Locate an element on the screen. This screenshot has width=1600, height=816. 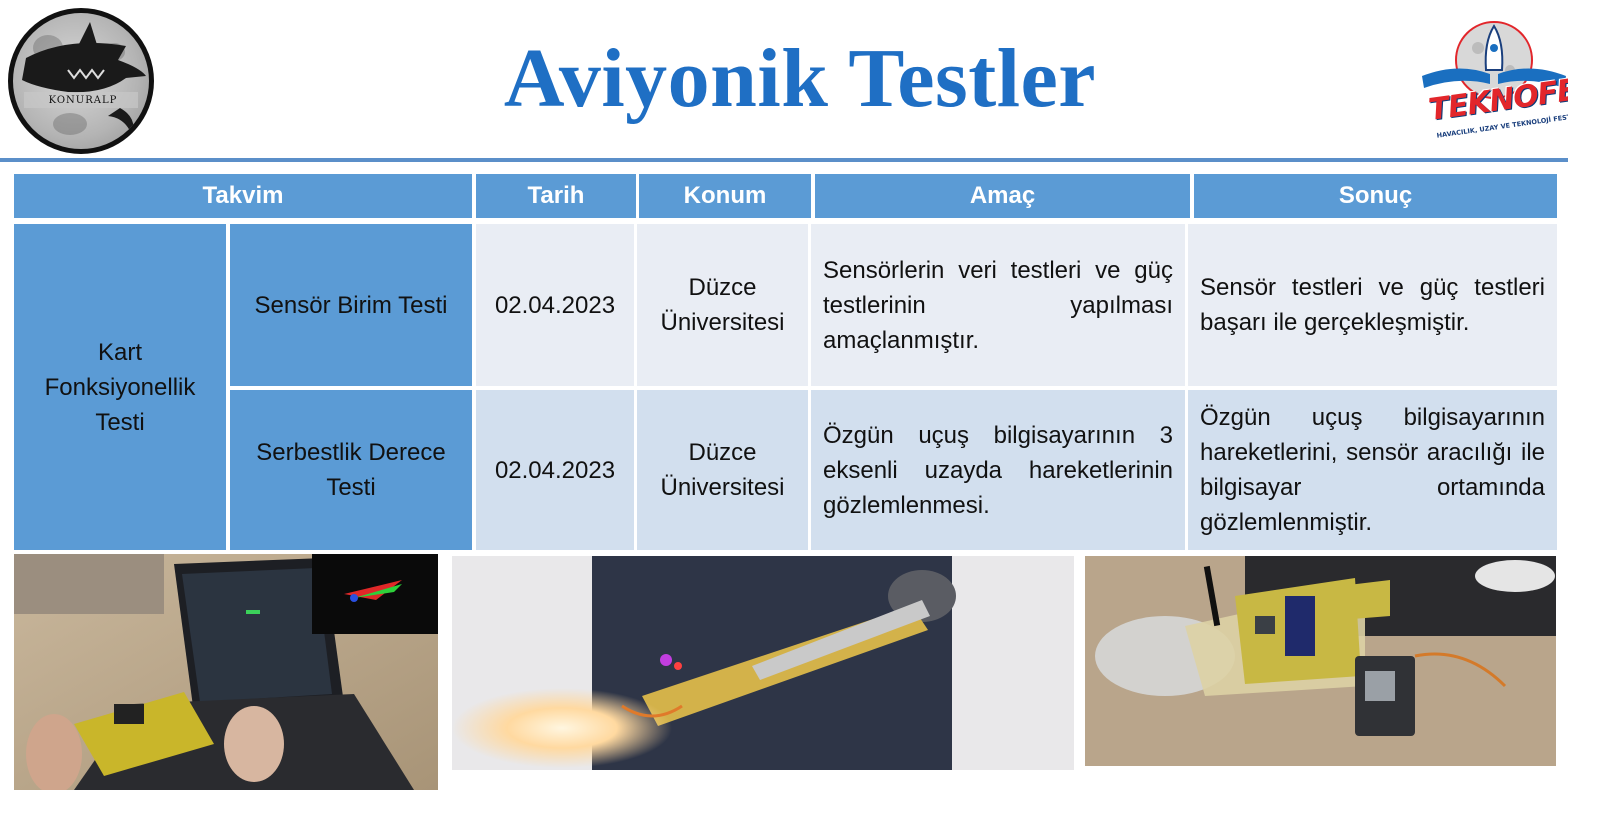
group-cell: Kart Fonksiyonellik Testi is located at coordinates (120, 387).